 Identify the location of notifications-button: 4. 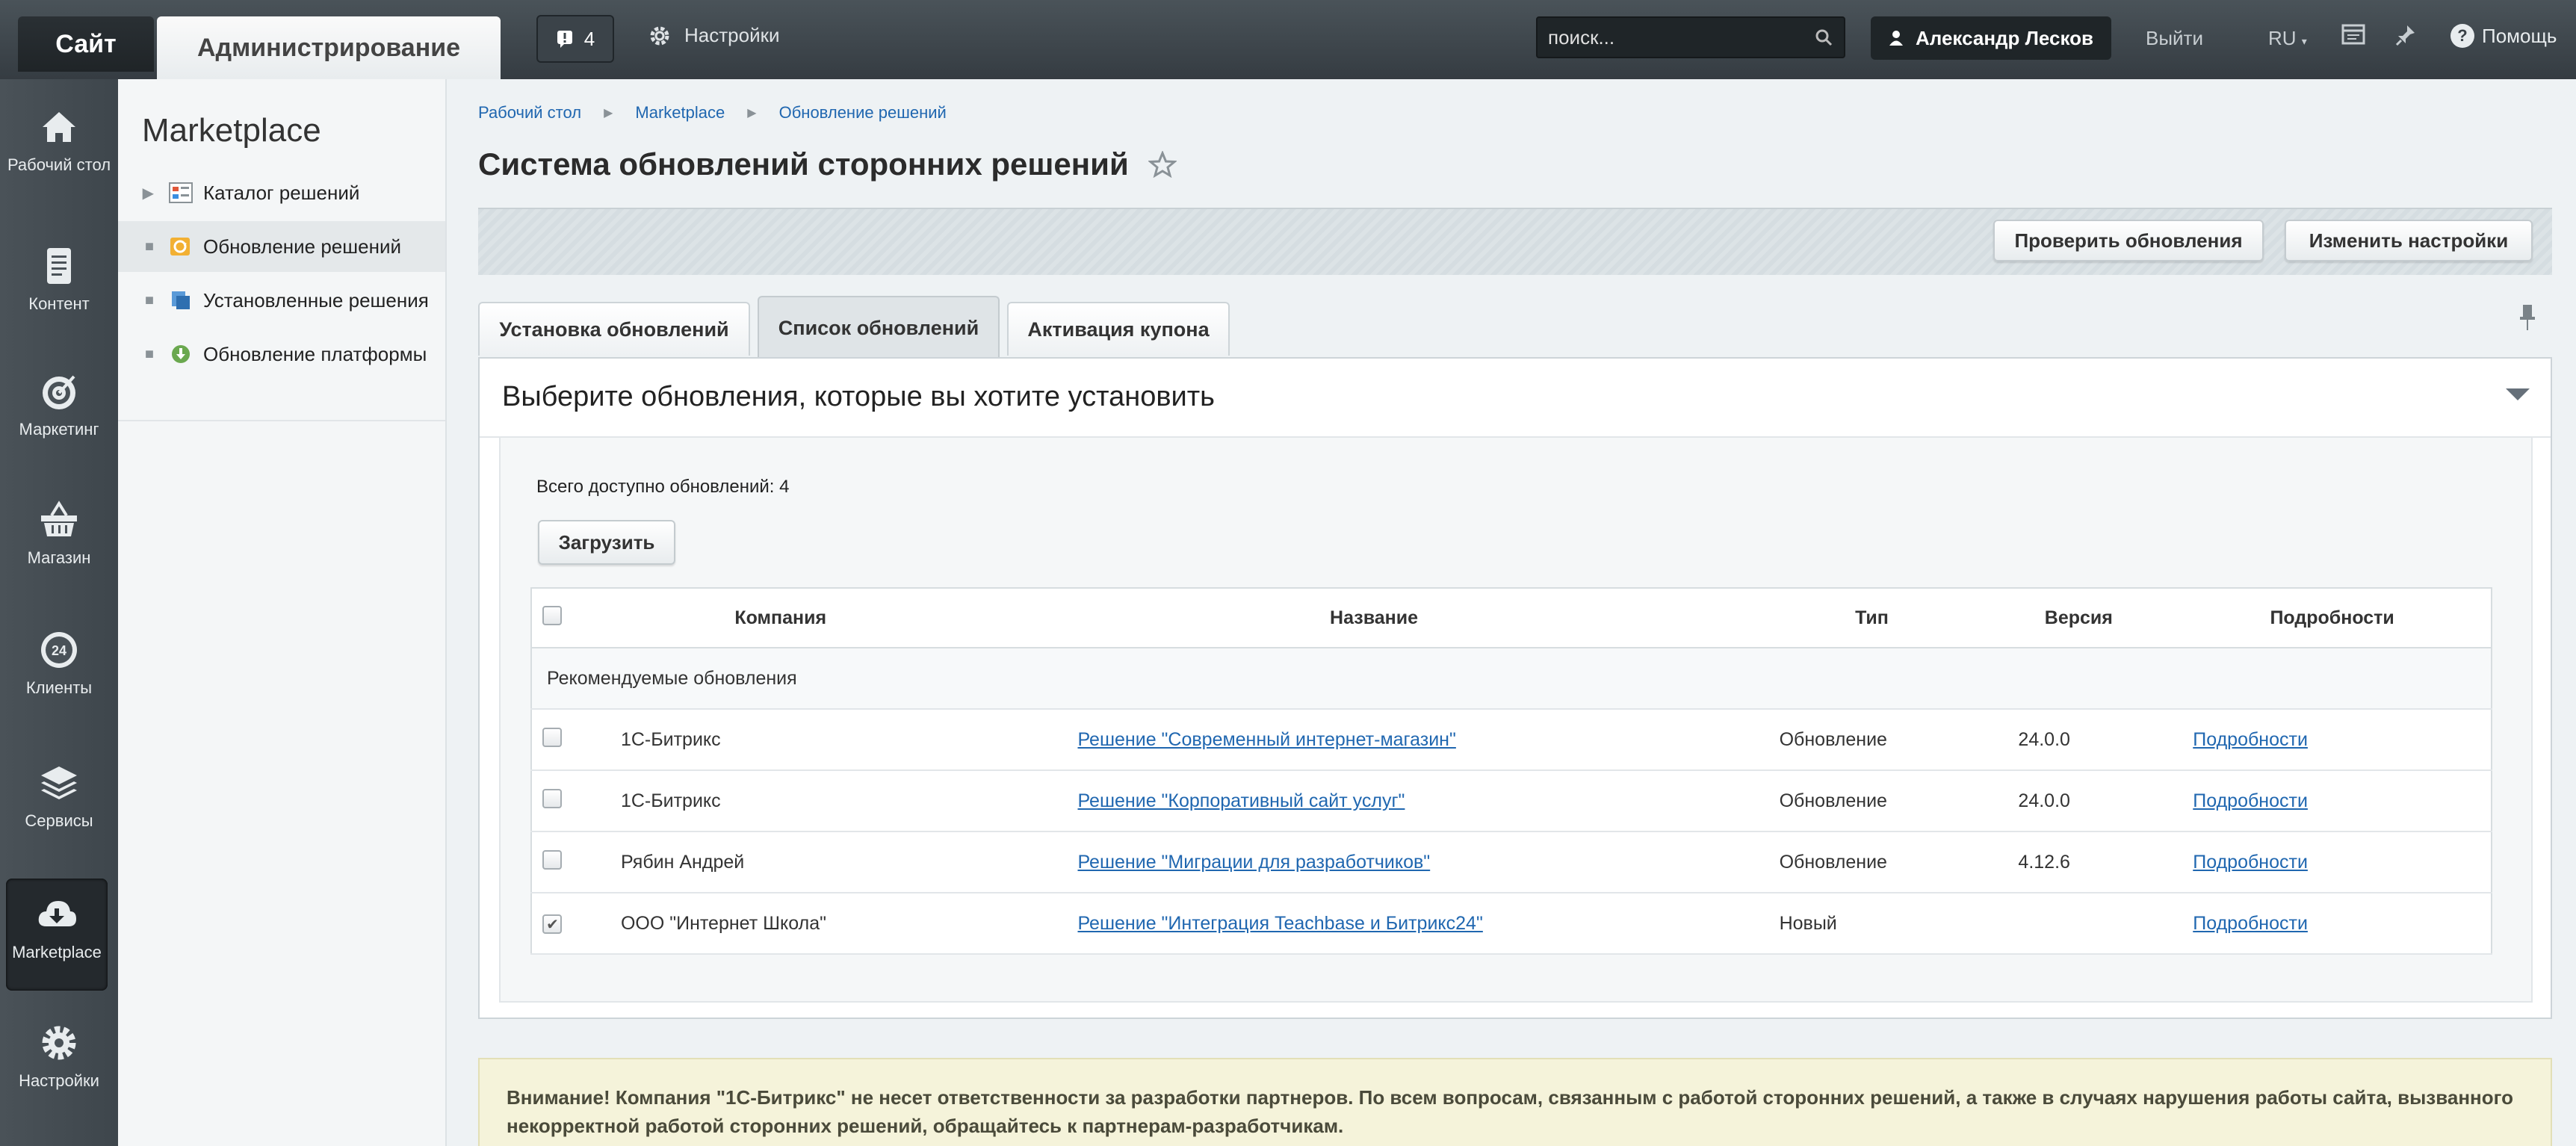
(575, 39).